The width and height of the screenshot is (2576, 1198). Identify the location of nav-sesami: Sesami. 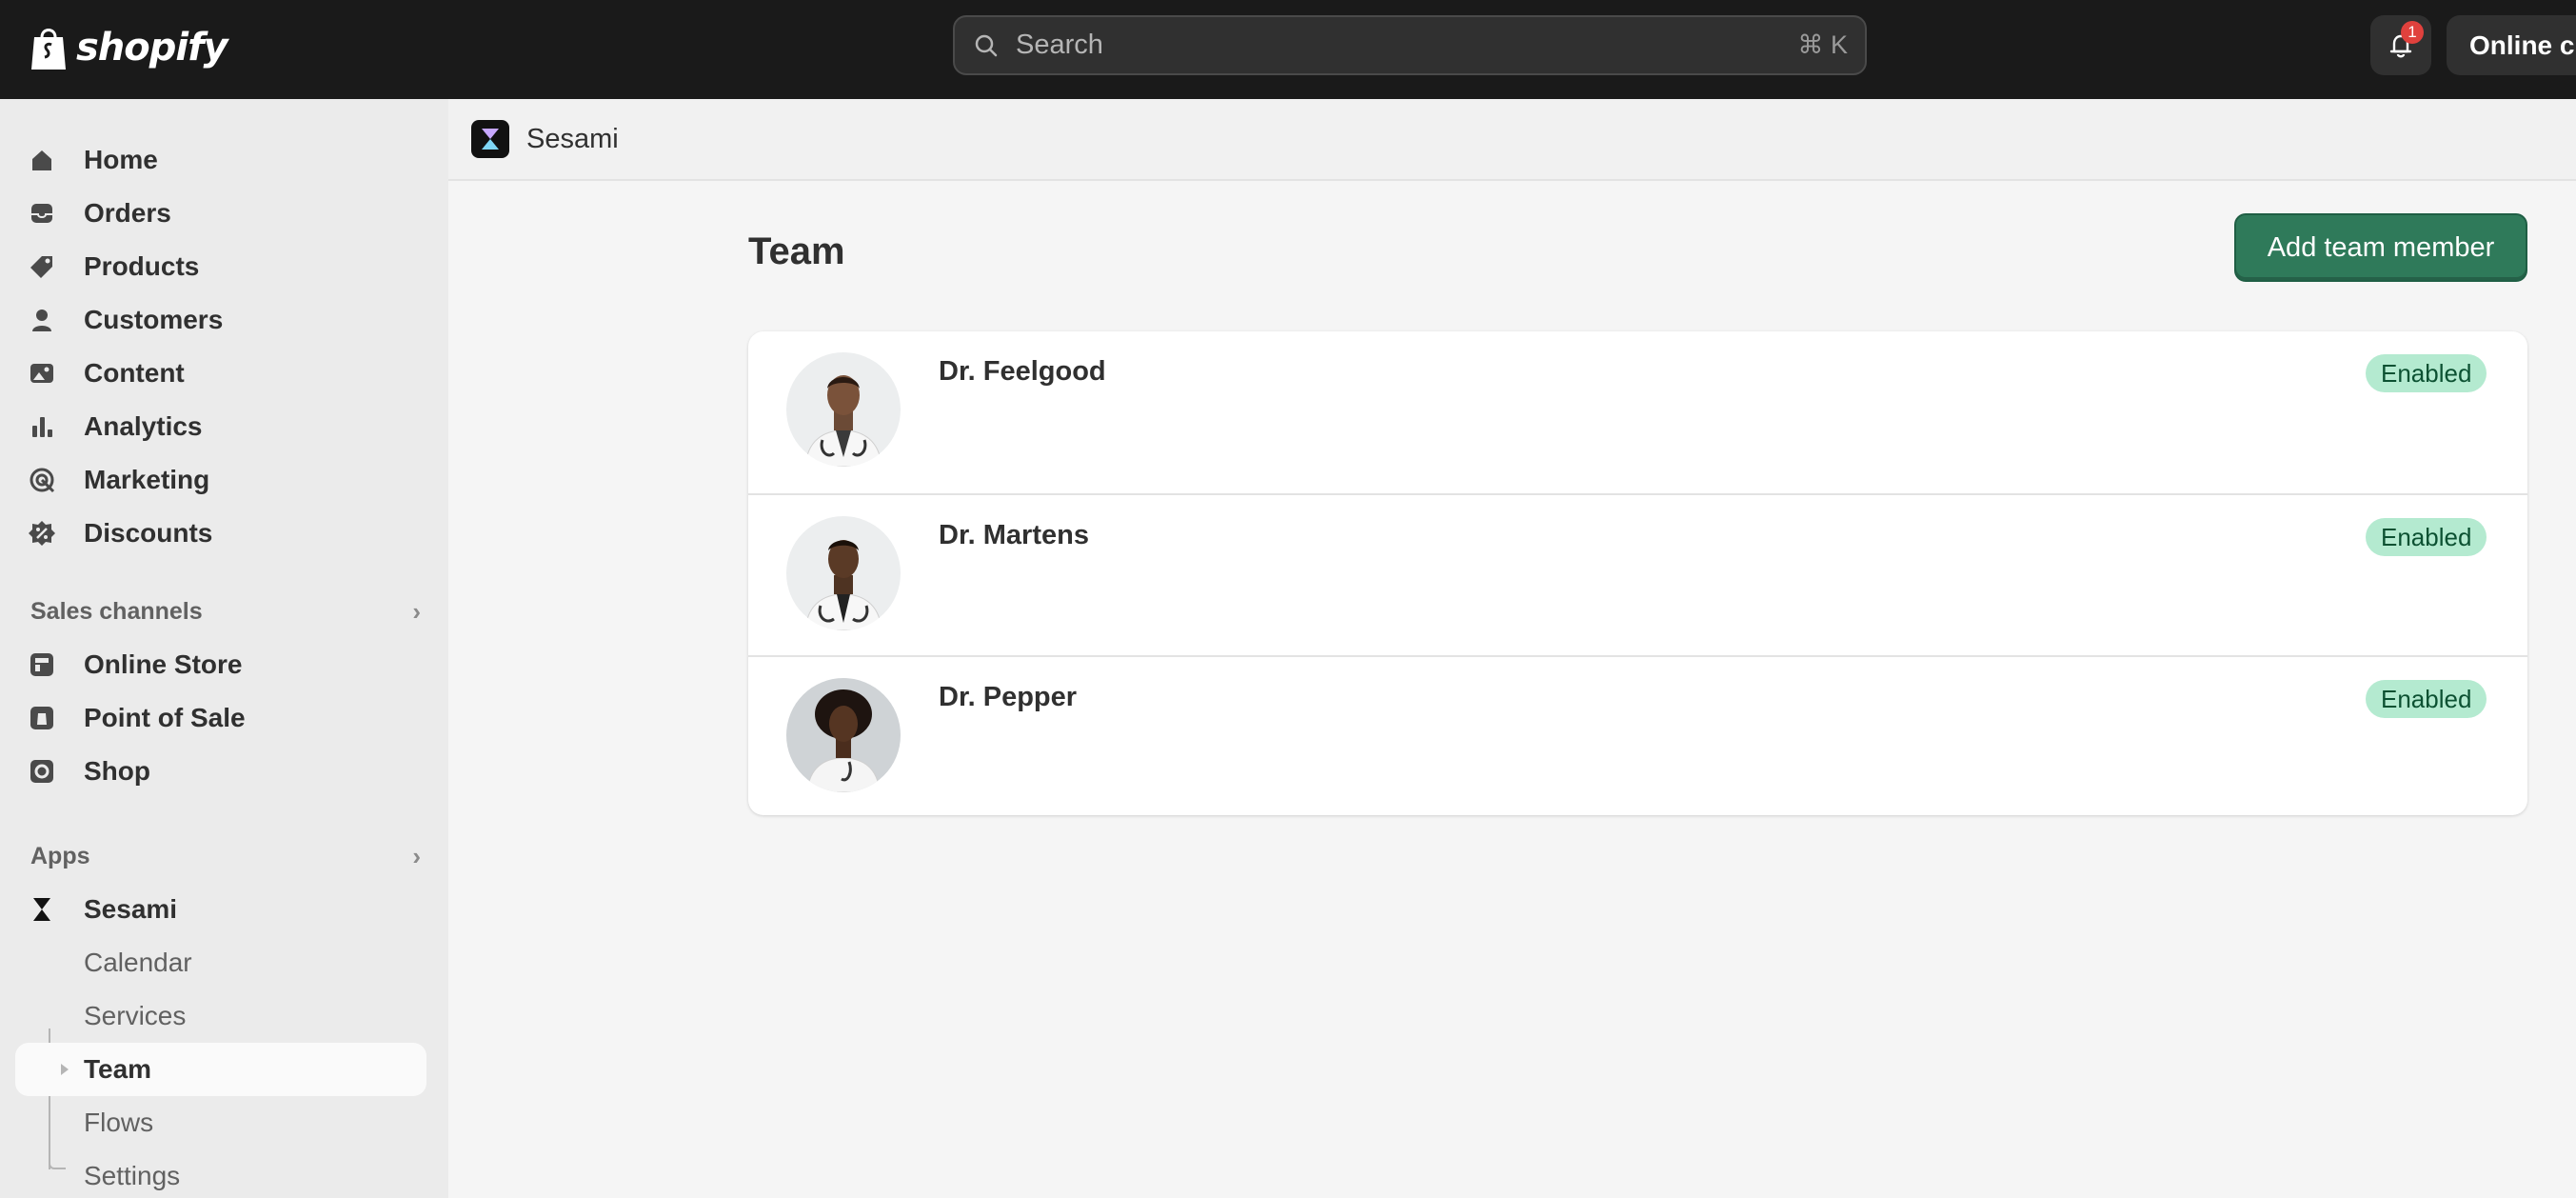
(220, 909).